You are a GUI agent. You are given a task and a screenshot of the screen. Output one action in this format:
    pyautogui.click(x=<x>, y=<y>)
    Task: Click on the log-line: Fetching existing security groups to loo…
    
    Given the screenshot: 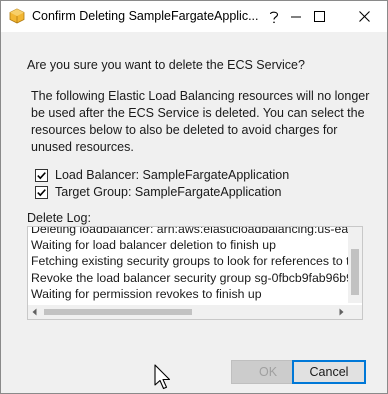 What is the action you would take?
    pyautogui.click(x=190, y=261)
    